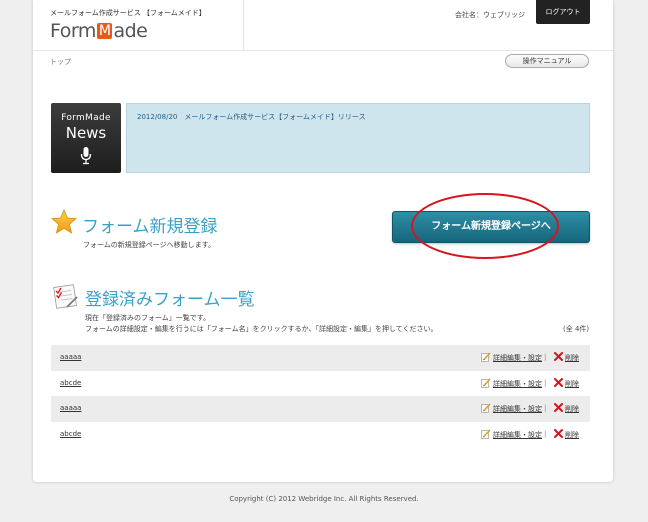  I want to click on breadcrumb: トップ, so click(60, 62).